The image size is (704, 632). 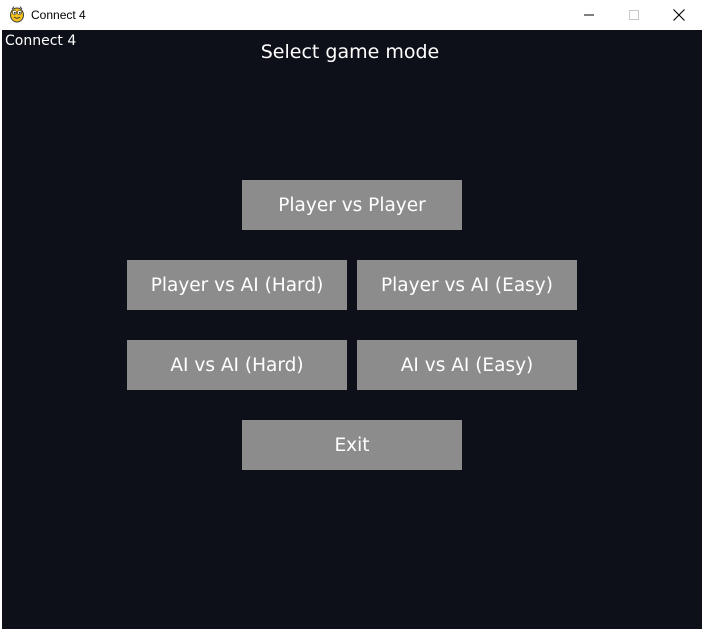 I want to click on window-title: Connect 4, so click(x=58, y=15).